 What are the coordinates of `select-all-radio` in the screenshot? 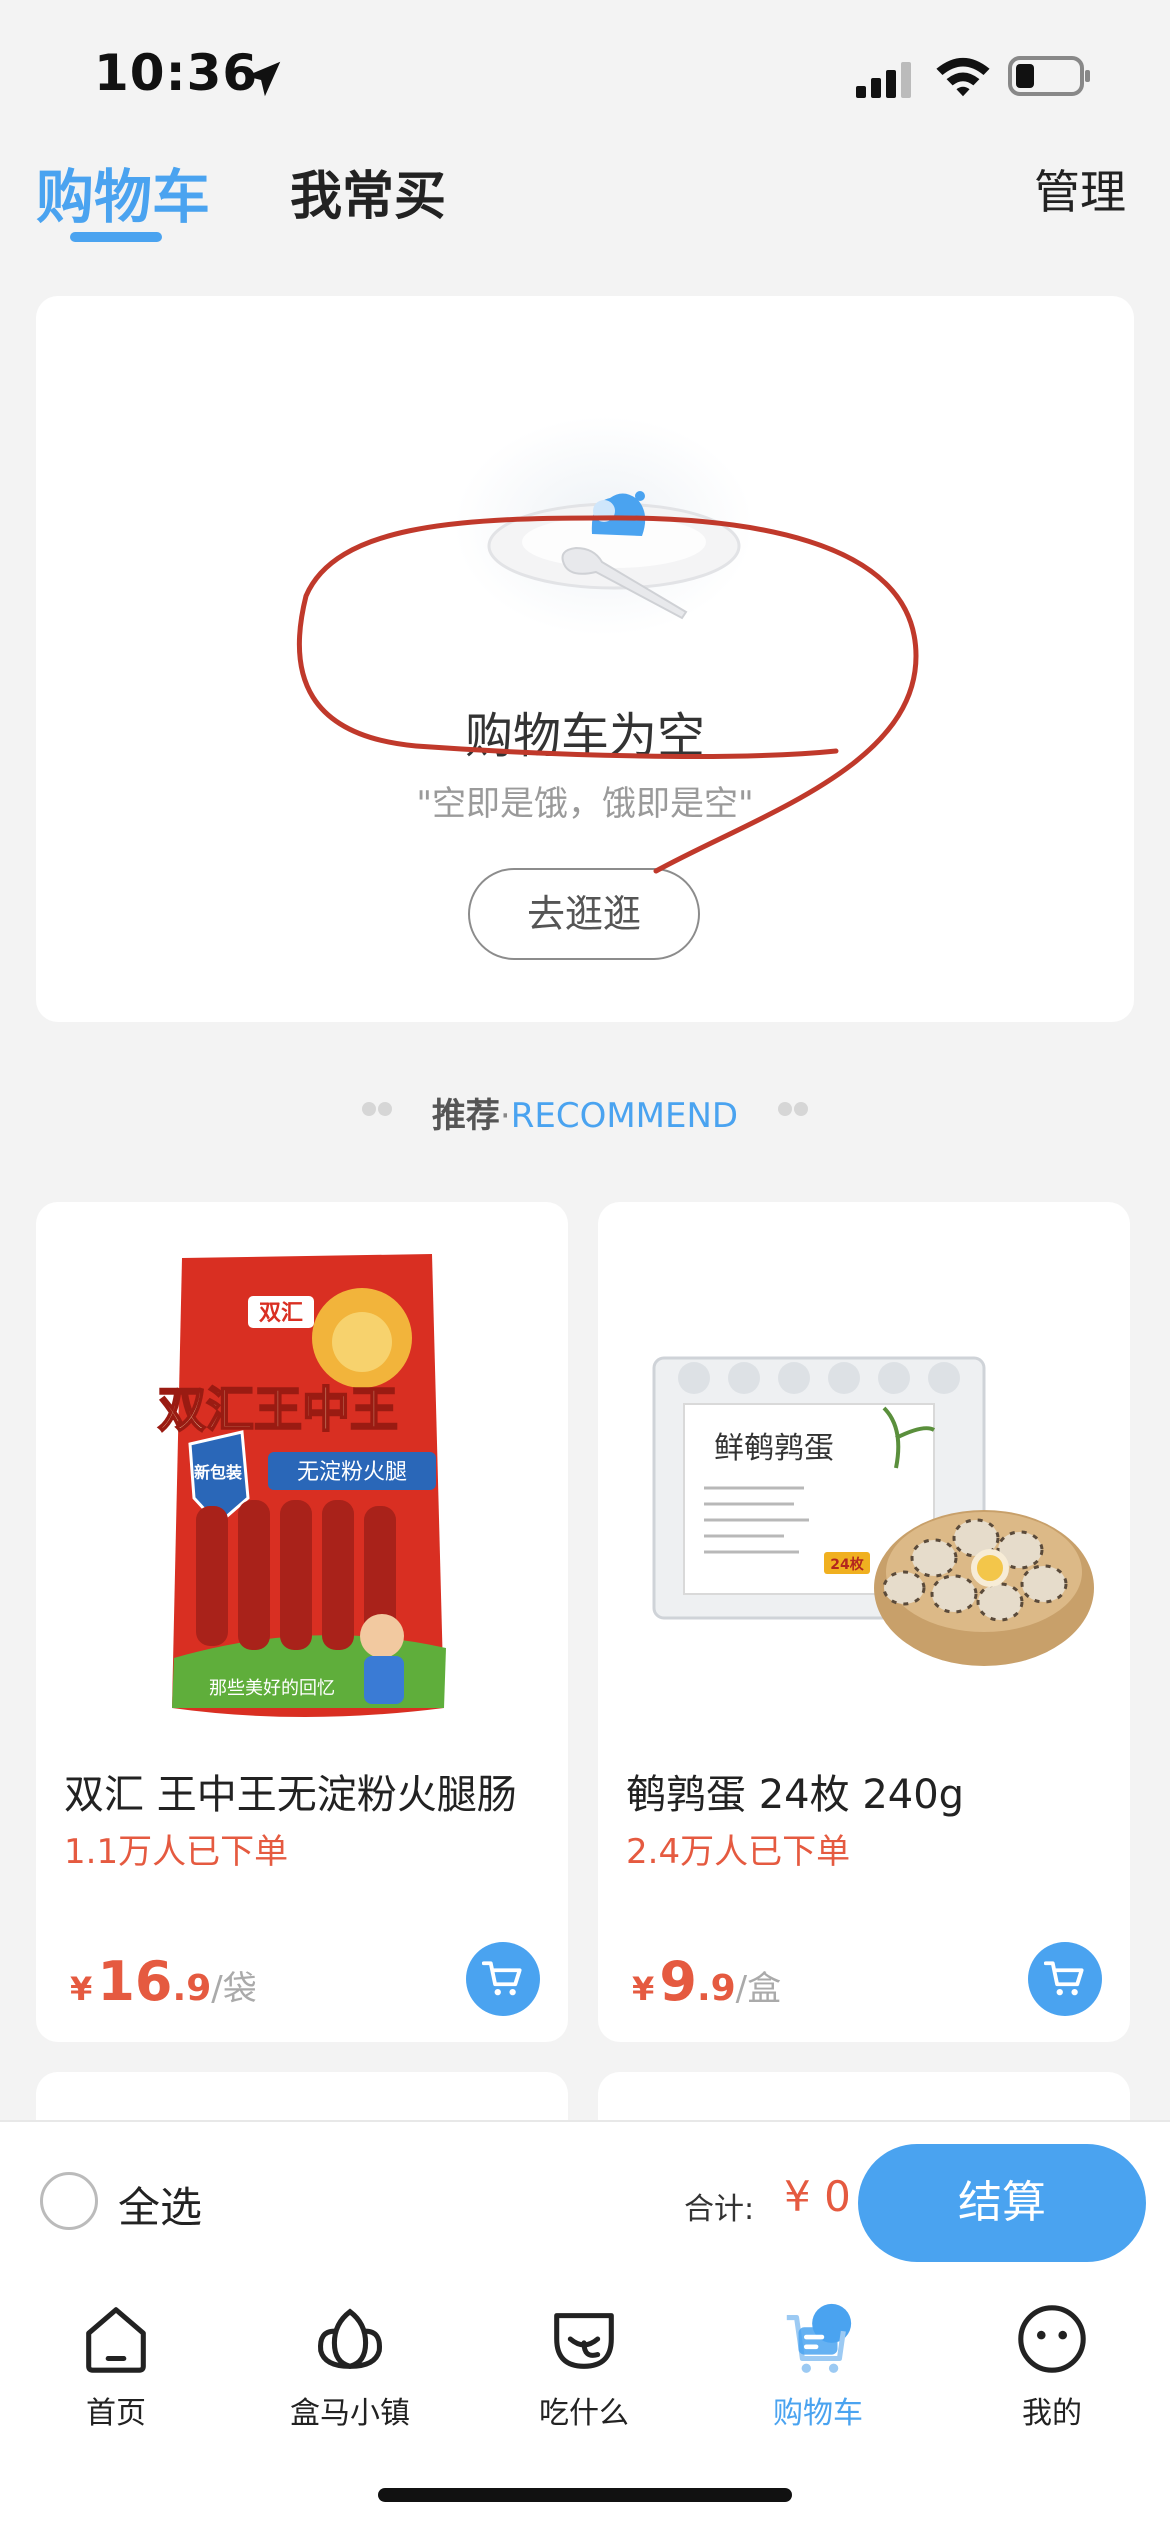 It's located at (69, 2201).